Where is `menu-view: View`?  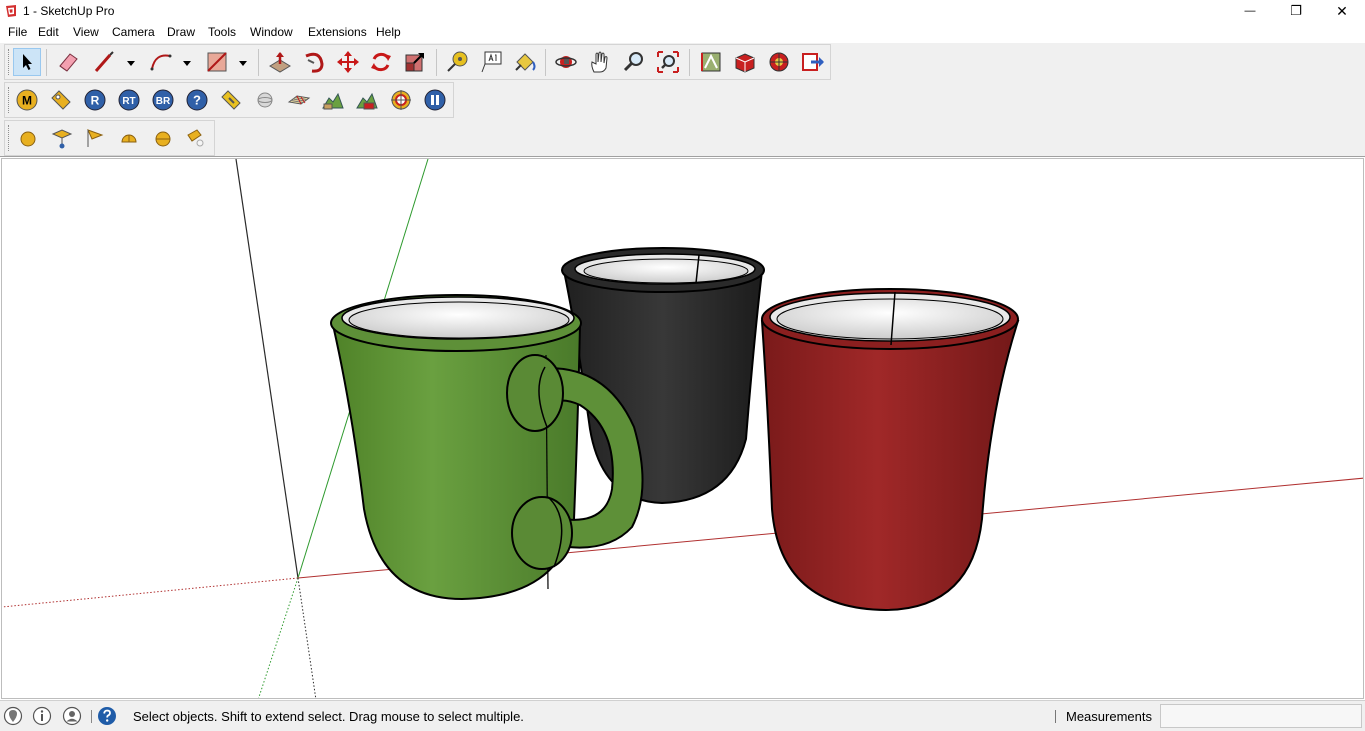
menu-view: View is located at coordinates (86, 32).